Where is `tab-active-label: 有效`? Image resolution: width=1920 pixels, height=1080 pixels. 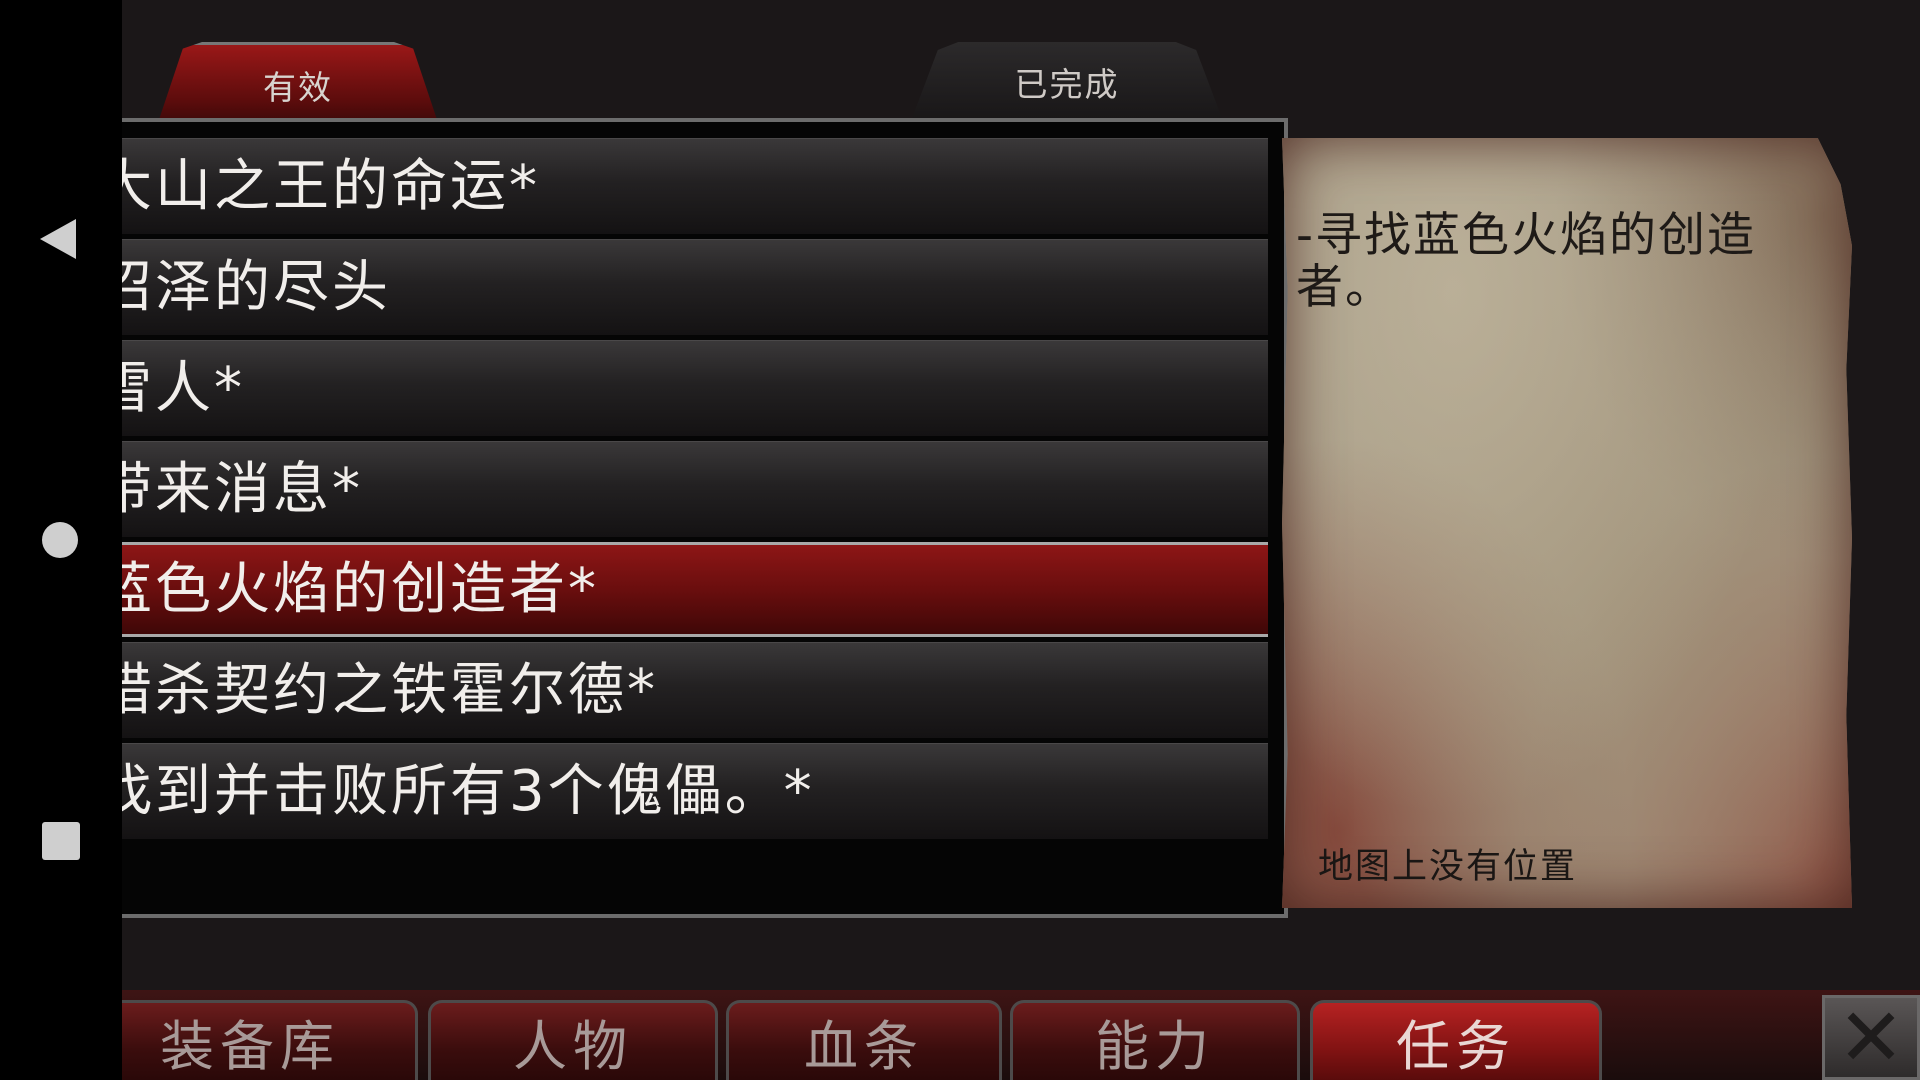 tab-active-label: 有效 is located at coordinates (298, 87).